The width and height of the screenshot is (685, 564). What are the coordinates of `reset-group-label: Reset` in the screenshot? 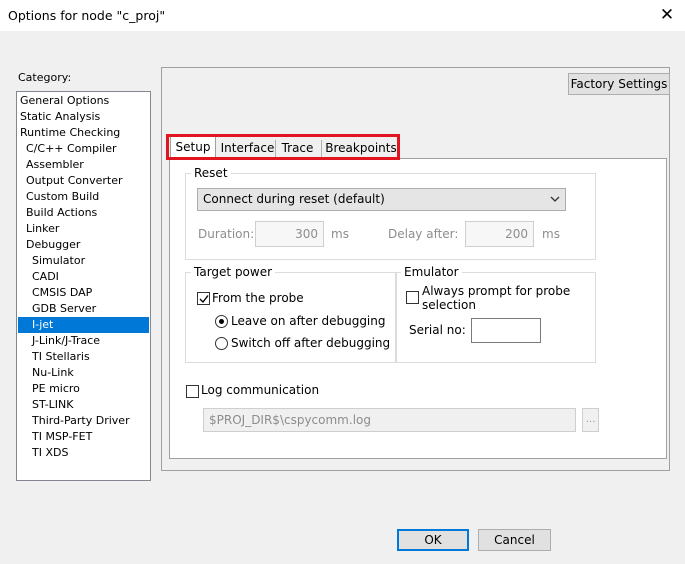 It's located at (211, 173).